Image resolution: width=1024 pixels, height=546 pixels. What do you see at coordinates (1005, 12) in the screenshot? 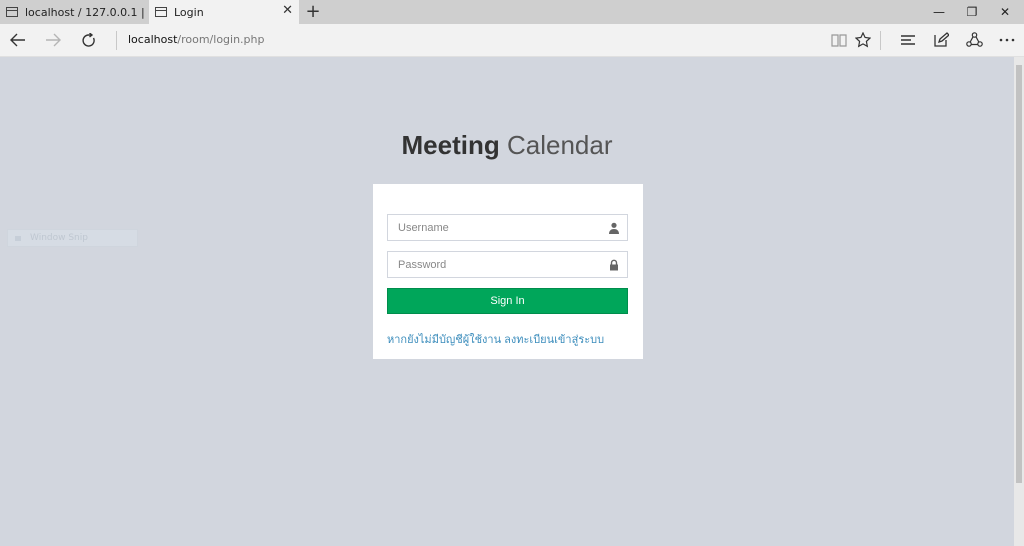
I see `close-window-button: ✕` at bounding box center [1005, 12].